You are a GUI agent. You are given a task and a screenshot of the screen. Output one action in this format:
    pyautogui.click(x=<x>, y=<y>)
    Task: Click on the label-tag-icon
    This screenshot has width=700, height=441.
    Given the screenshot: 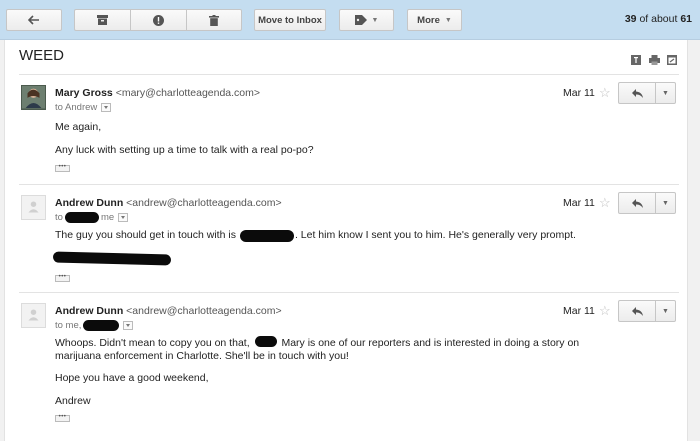 What is the action you would take?
    pyautogui.click(x=360, y=20)
    